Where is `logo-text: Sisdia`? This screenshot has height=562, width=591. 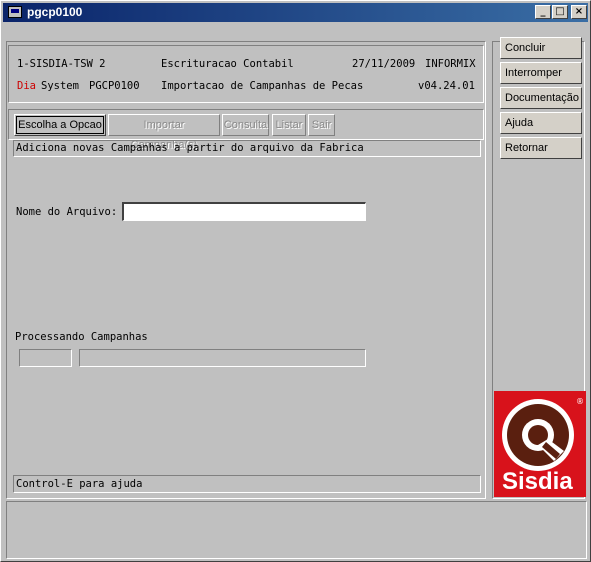
logo-text: Sisdia is located at coordinates (537, 481).